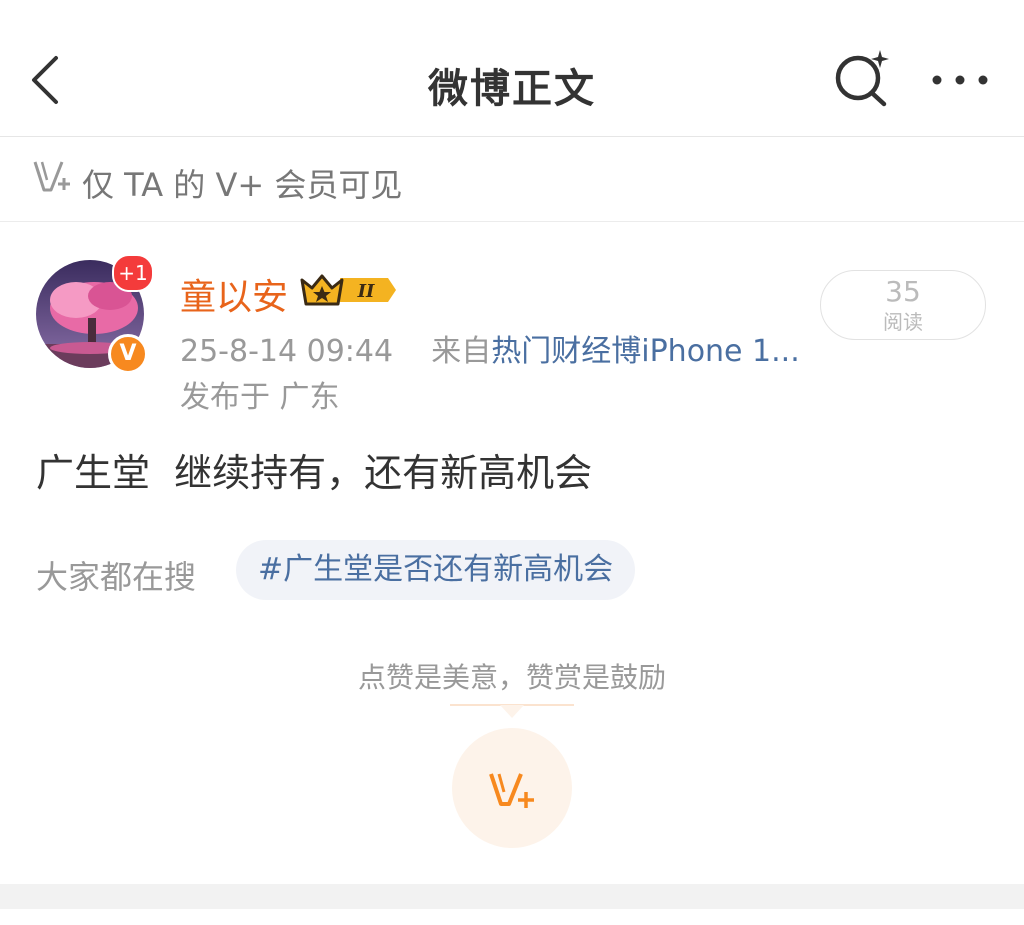  Describe the element at coordinates (260, 397) in the screenshot. I see `post-location: 发布于 广东` at that location.